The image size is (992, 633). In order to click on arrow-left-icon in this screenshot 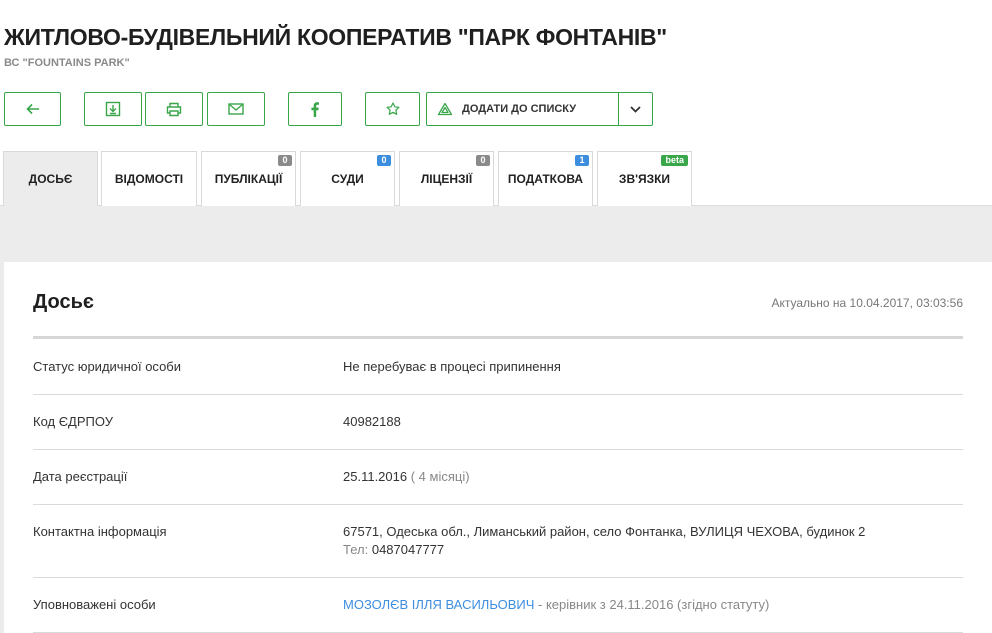, I will do `click(32, 109)`.